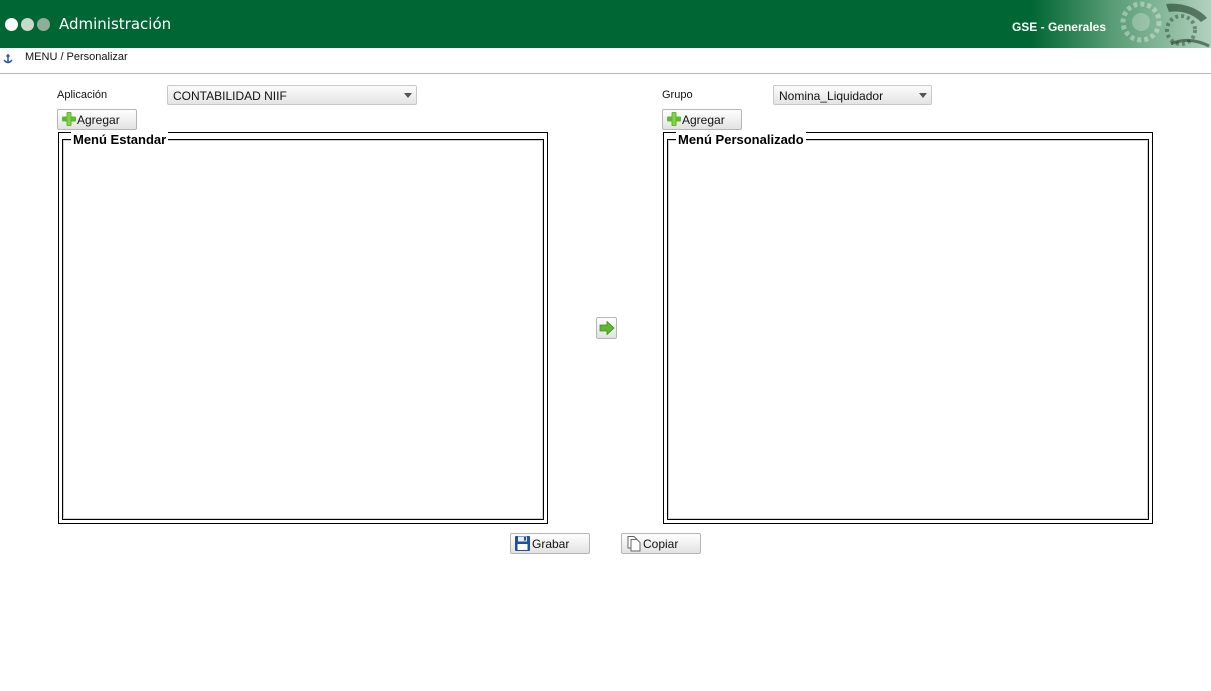 This screenshot has height=691, width=1211. I want to click on move-to-custom-button, so click(606, 328).